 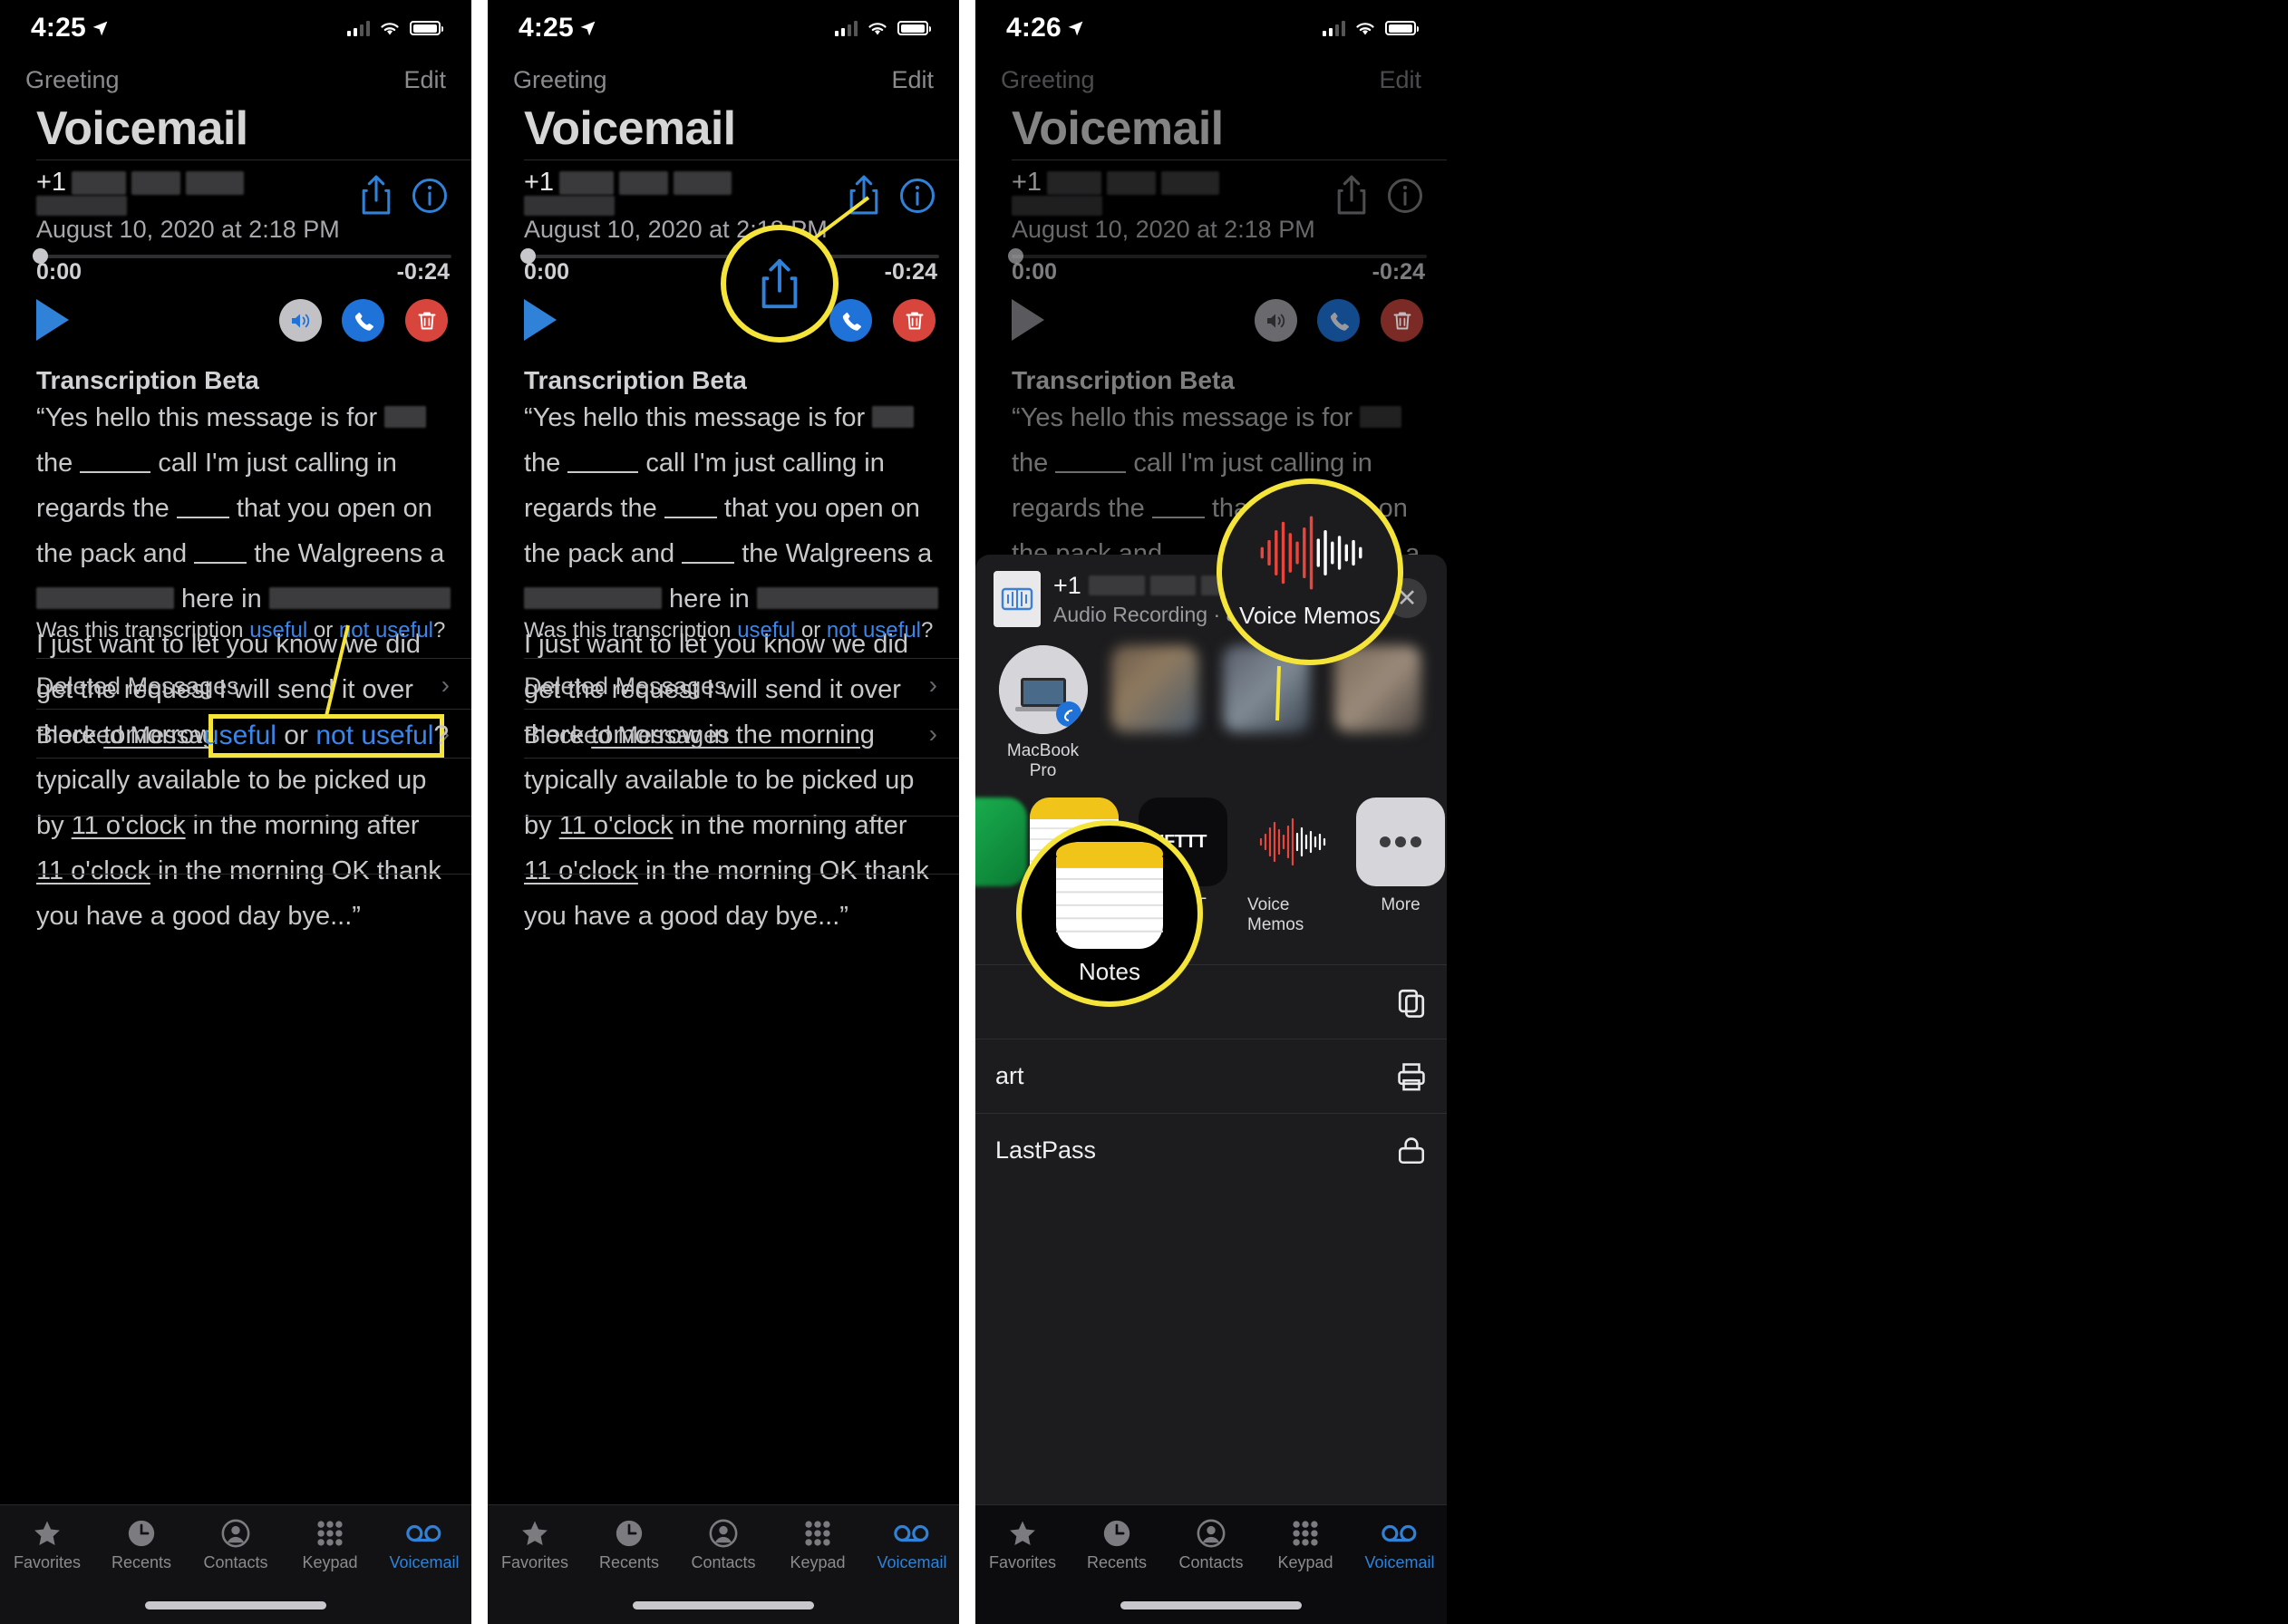 I want to click on copy-icon, so click(x=1411, y=1004).